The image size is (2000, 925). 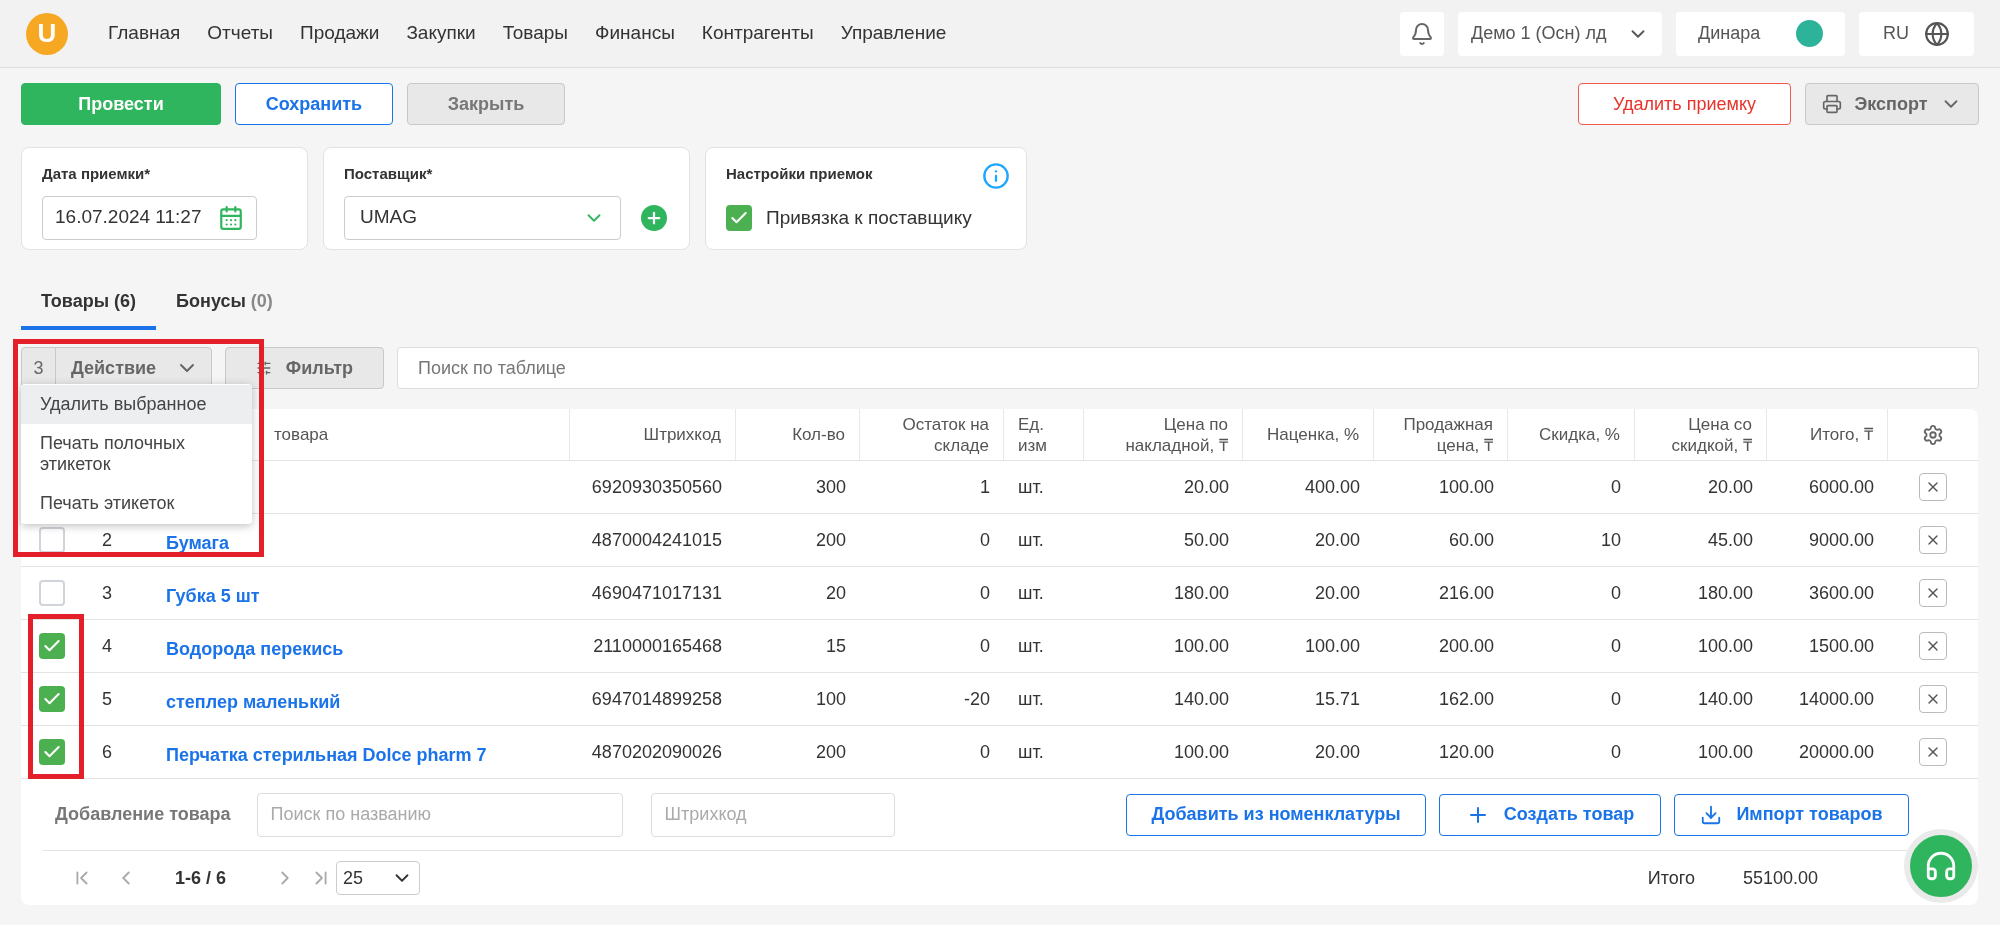 I want to click on table-search-field: Поиск по таблице, so click(x=1188, y=368).